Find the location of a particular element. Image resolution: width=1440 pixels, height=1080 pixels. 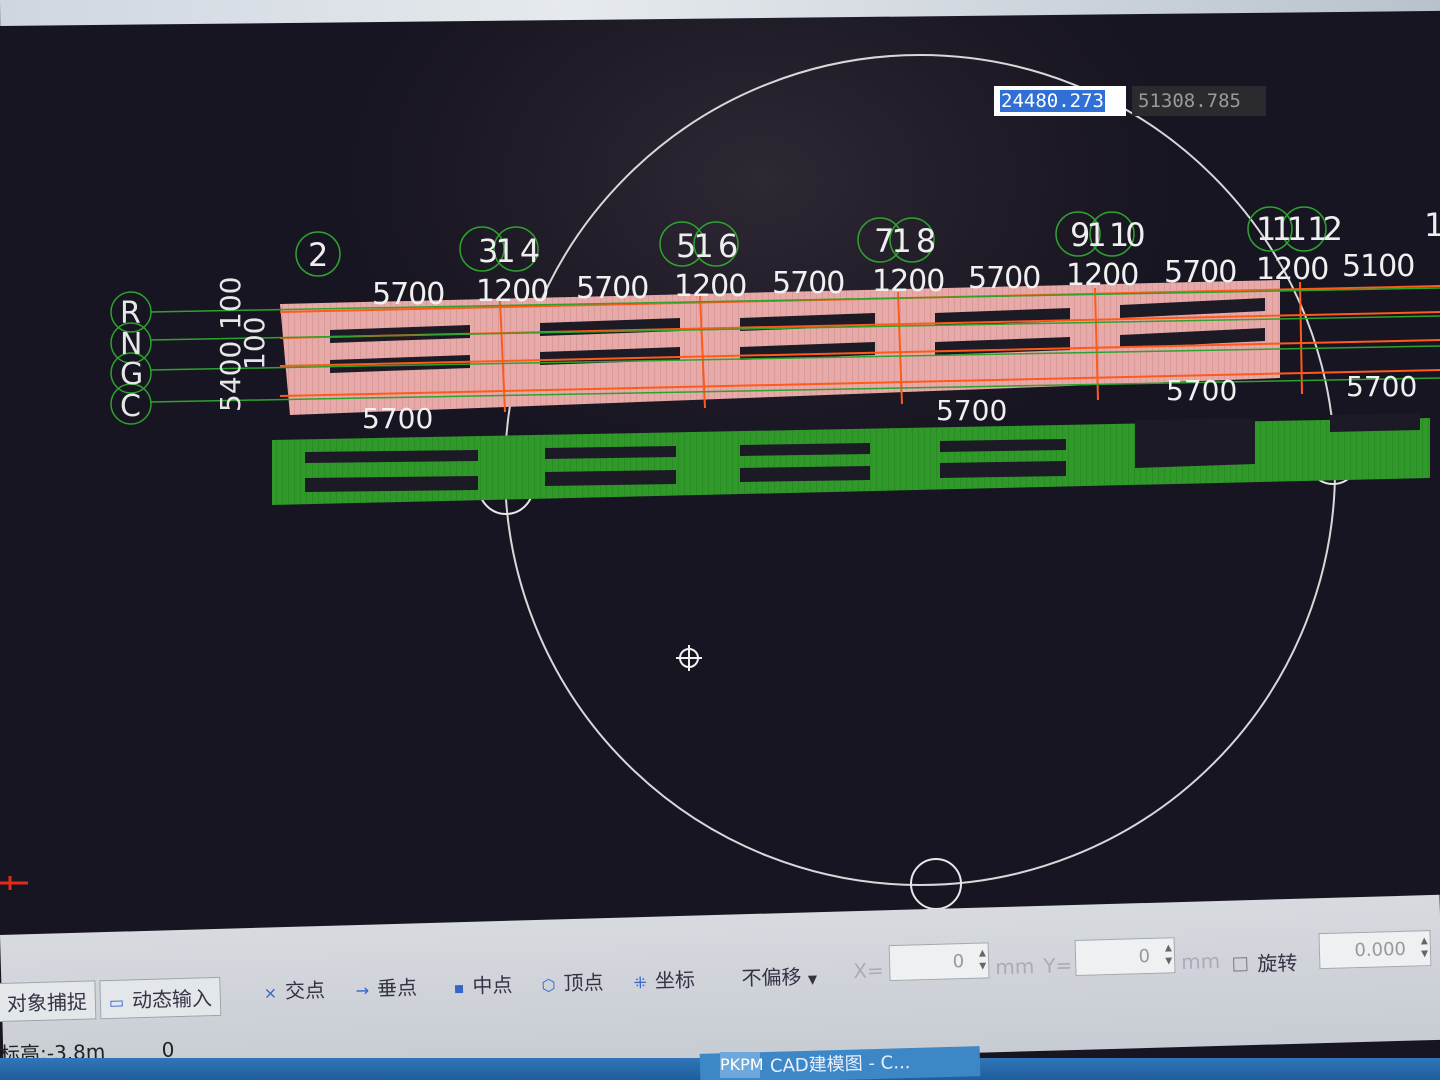

dim-top-2: 1200 is located at coordinates (512, 291).